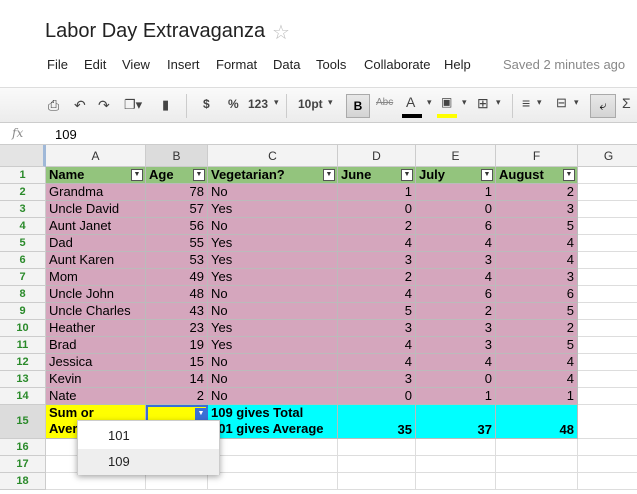  Describe the element at coordinates (133, 105) in the screenshot. I see `copy-icon: ❐▾` at that location.